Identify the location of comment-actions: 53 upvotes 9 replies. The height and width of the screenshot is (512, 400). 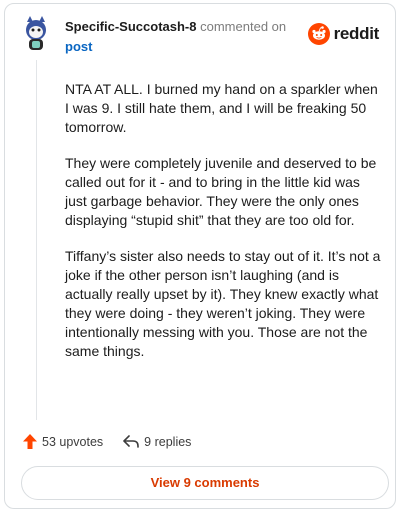
(107, 441).